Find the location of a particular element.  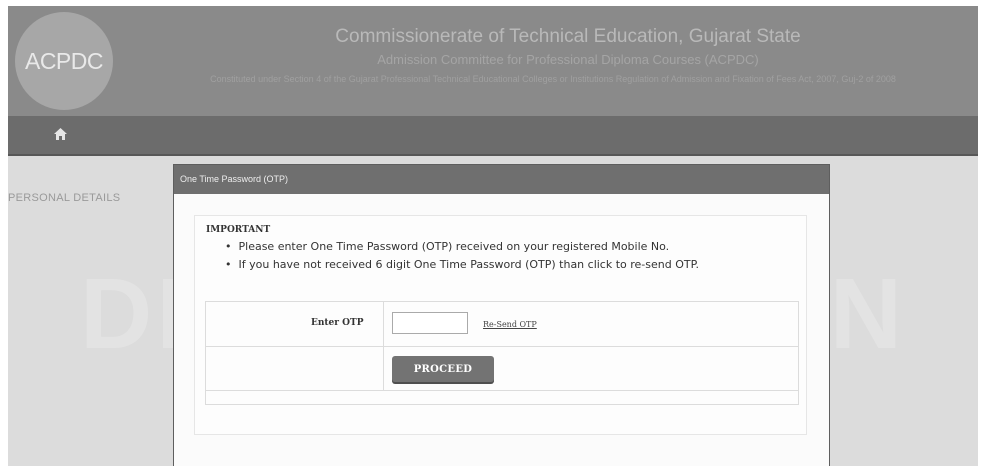

nav-bar is located at coordinates (493, 136).